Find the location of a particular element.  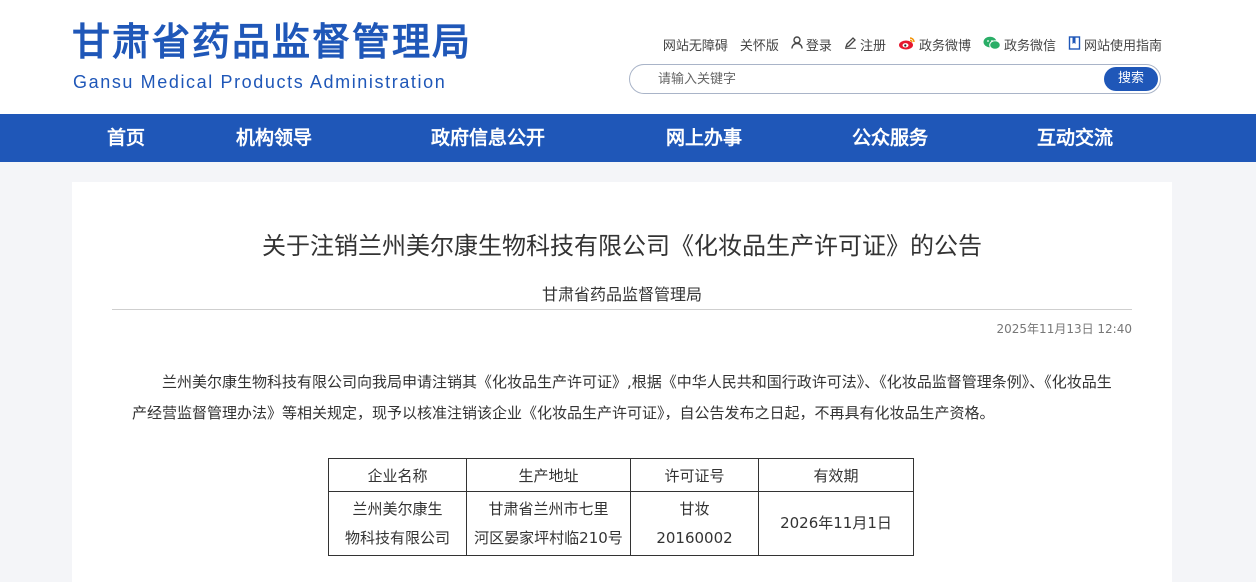

weibo-link: 政务微博 is located at coordinates (934, 44).